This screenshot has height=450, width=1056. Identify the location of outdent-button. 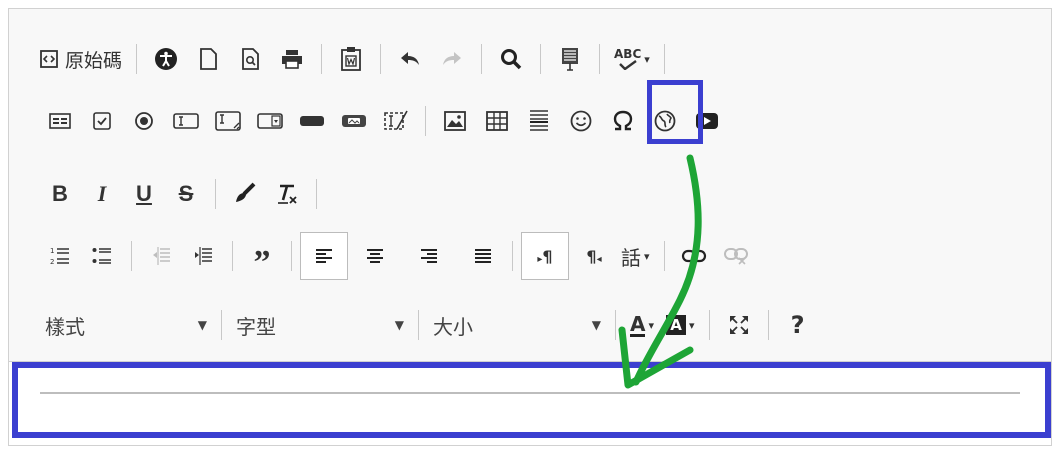
(161, 256).